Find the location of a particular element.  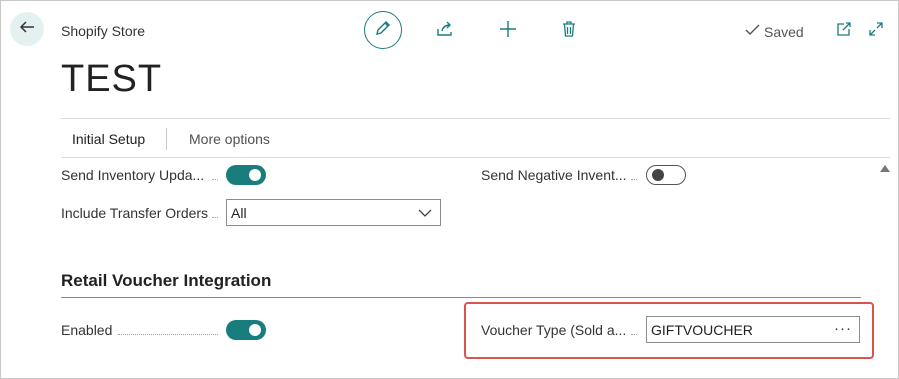

send-negative-inventory-toggle is located at coordinates (666, 175).